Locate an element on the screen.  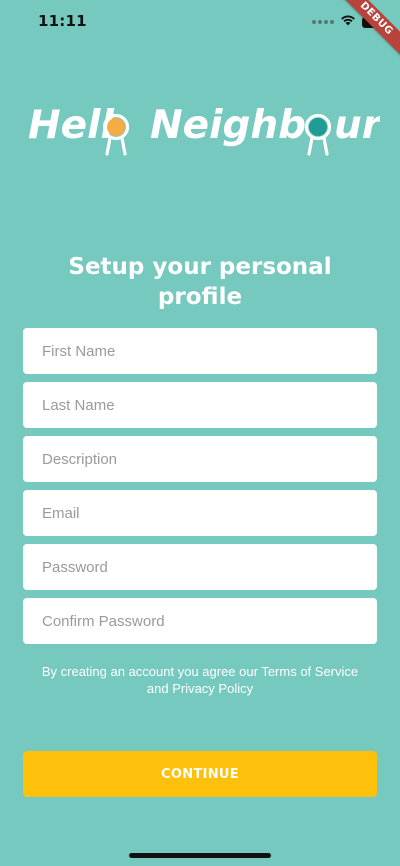
app-logo: Hell Neighb ur is located at coordinates (204, 133).